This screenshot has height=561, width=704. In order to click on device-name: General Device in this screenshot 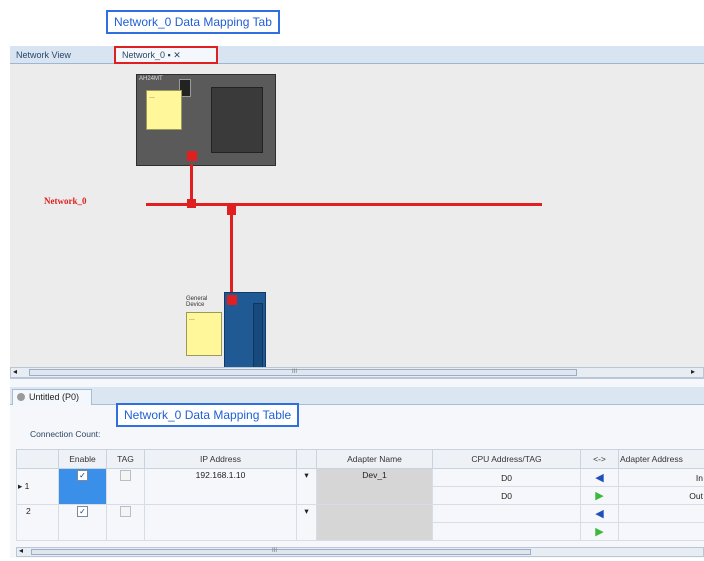, I will do `click(197, 302)`.